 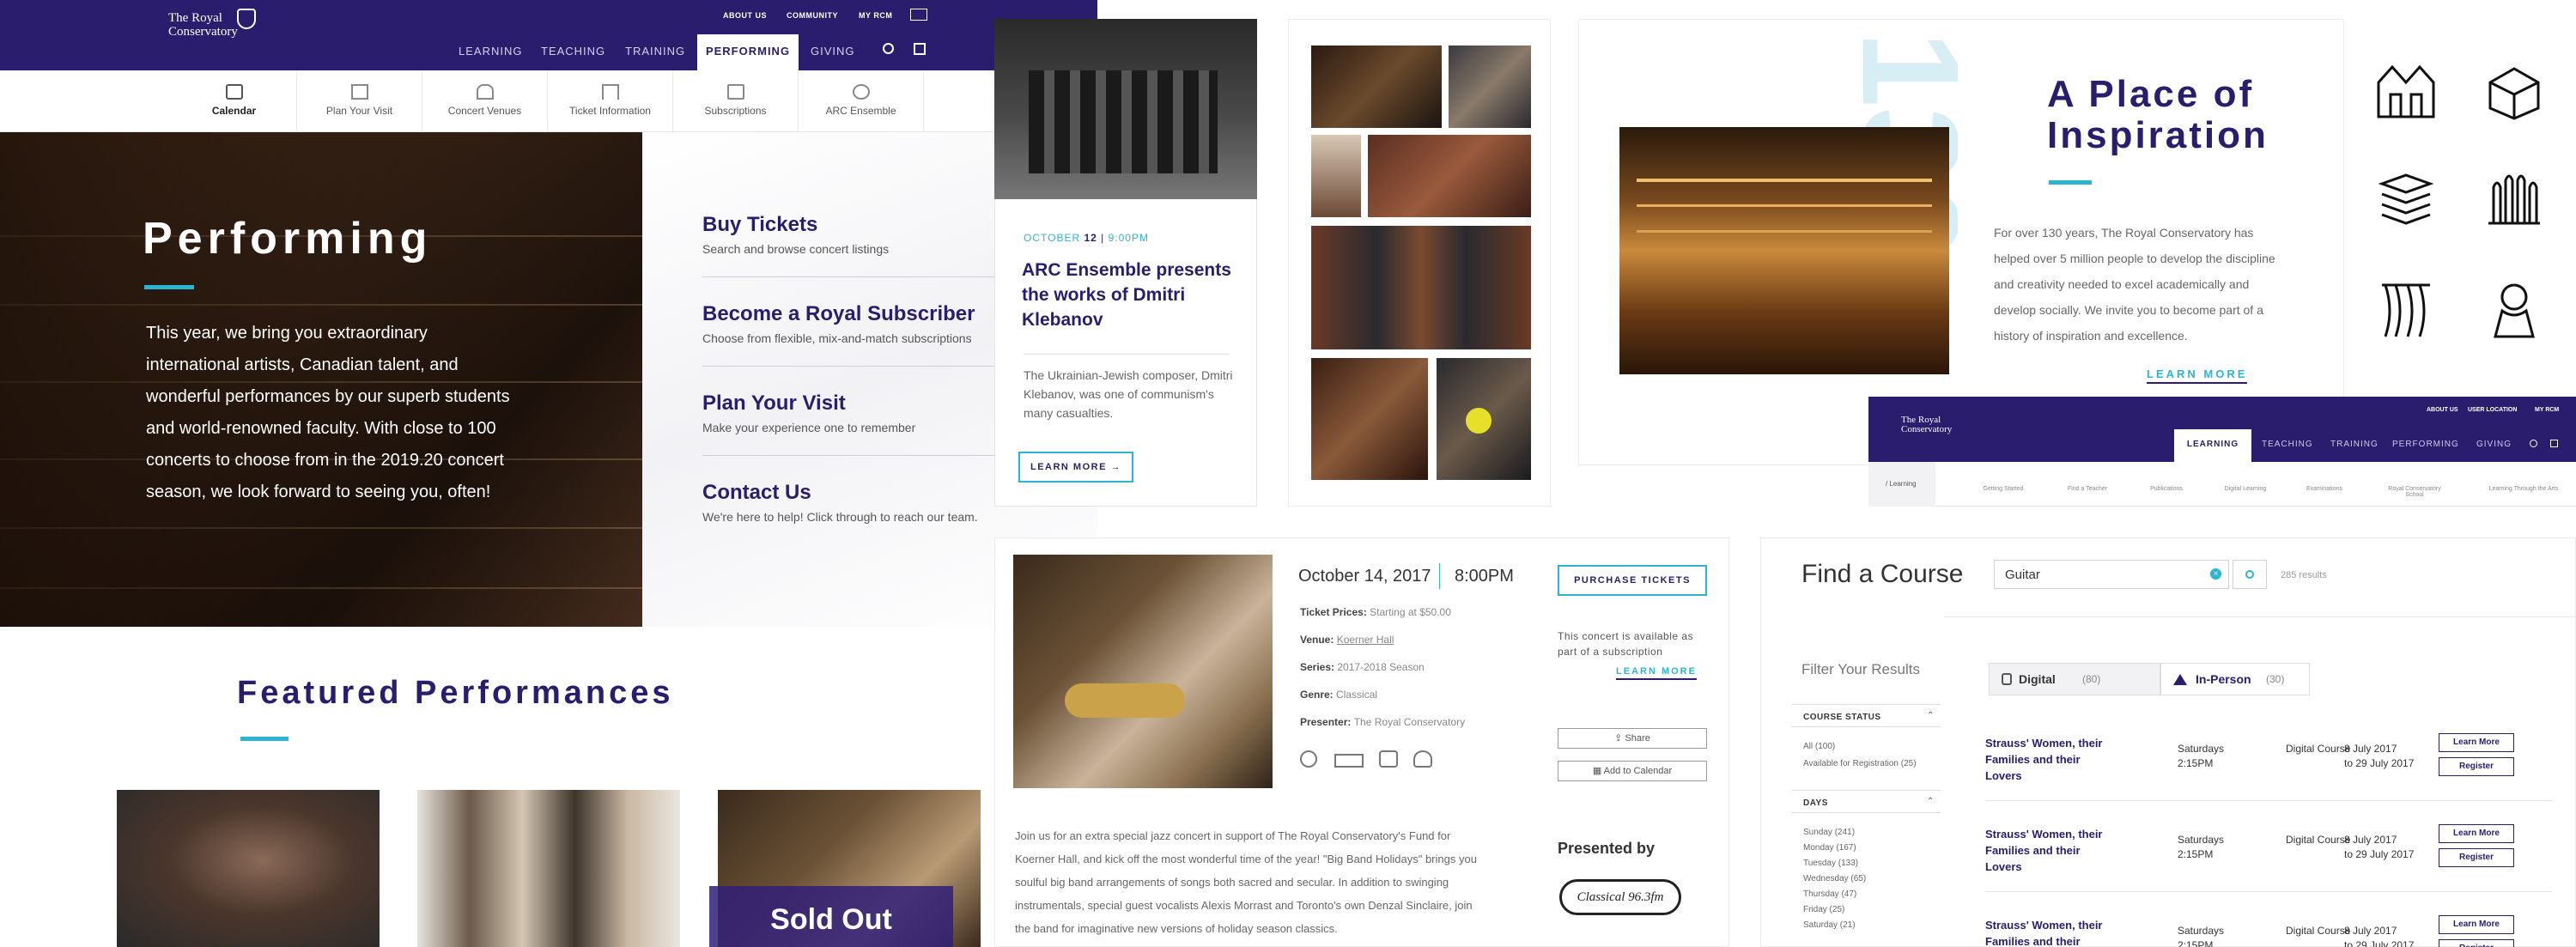 I want to click on course-search-input: Guitar ×, so click(x=2112, y=575).